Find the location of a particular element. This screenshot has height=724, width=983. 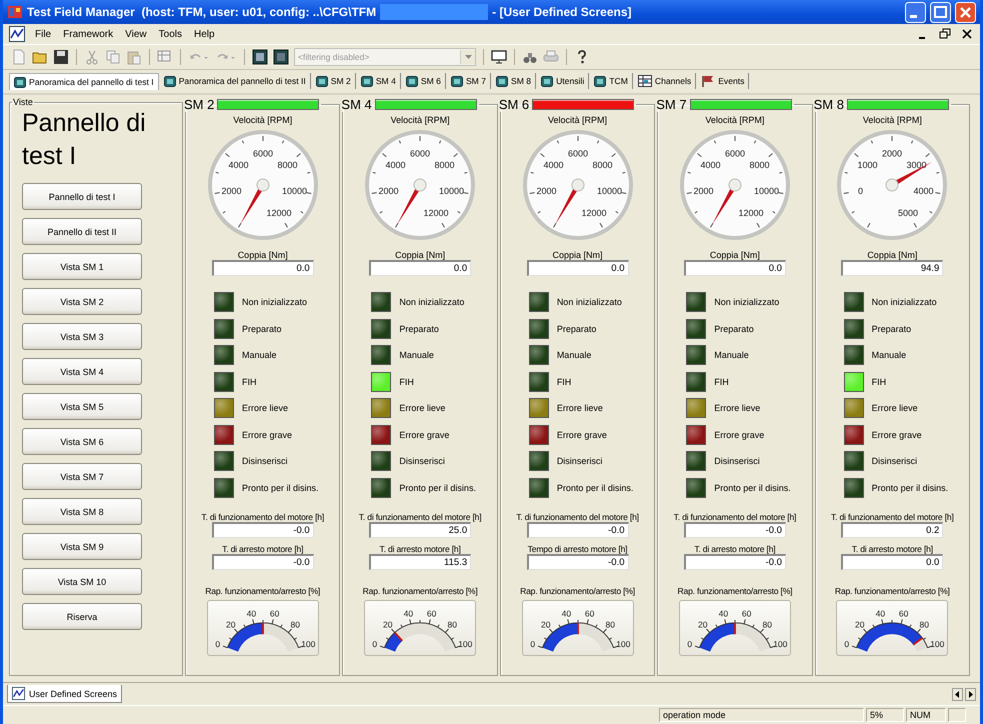

scroll-left-button is located at coordinates (957, 694).